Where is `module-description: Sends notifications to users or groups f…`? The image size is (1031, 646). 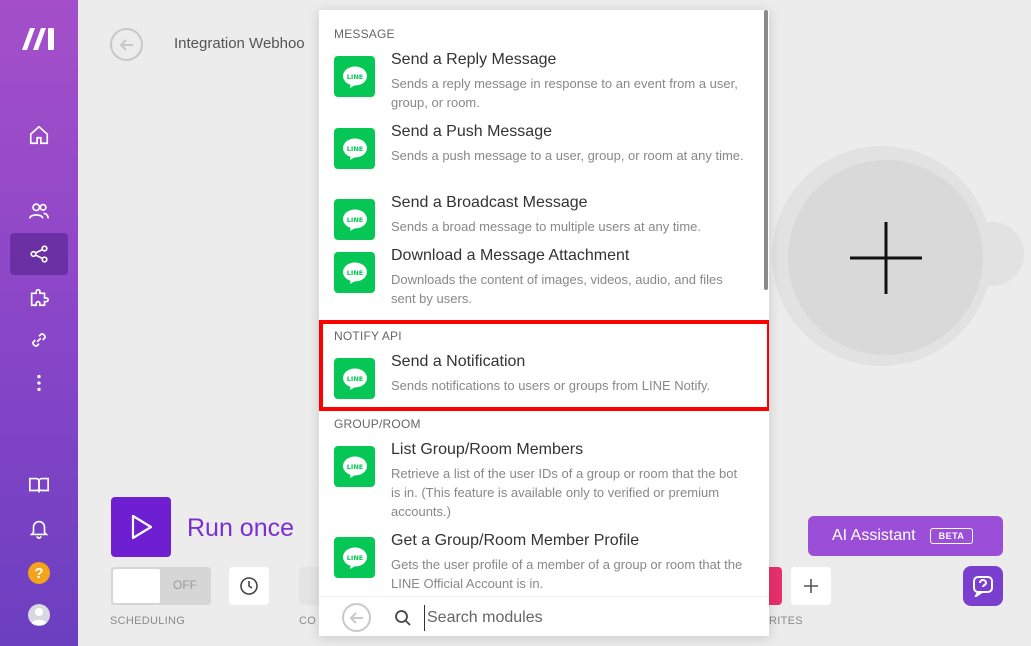
module-description: Sends notifications to users or groups f… is located at coordinates (551, 385).